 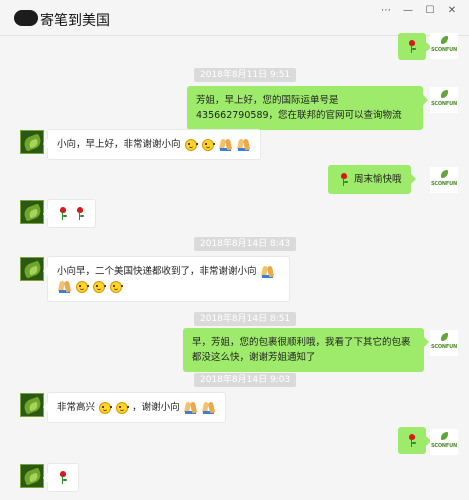 I want to click on more-icon: ⋯, so click(x=386, y=11).